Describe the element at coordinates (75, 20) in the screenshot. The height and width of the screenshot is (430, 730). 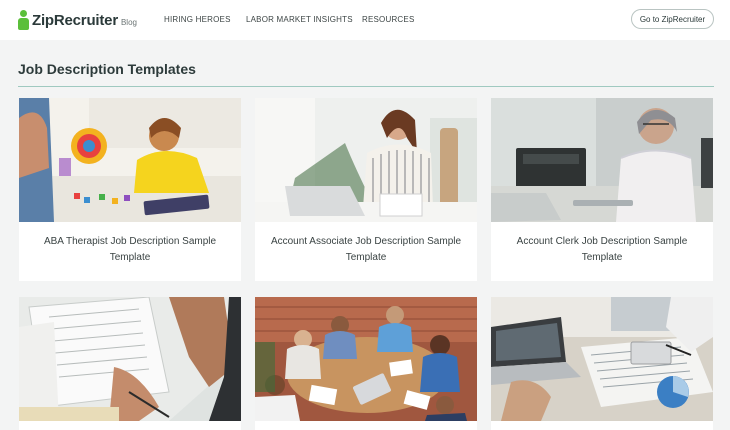
I see `logo-name: ZipRecruiter` at that location.